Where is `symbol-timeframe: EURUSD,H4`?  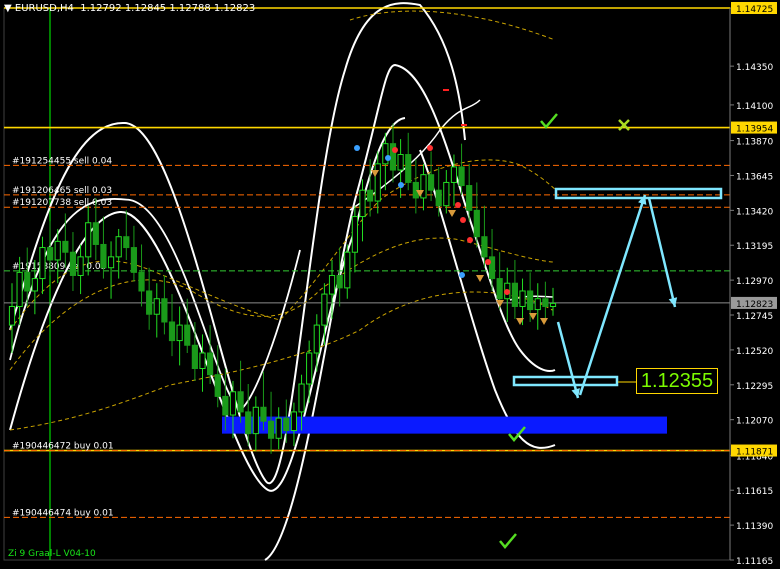 symbol-timeframe: EURUSD,H4 is located at coordinates (44, 8).